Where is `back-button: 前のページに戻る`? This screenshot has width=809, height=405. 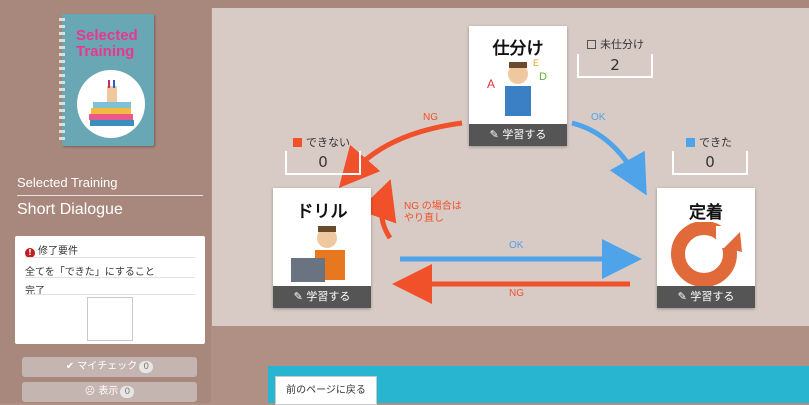
back-button: 前のページに戻る is located at coordinates (326, 390).